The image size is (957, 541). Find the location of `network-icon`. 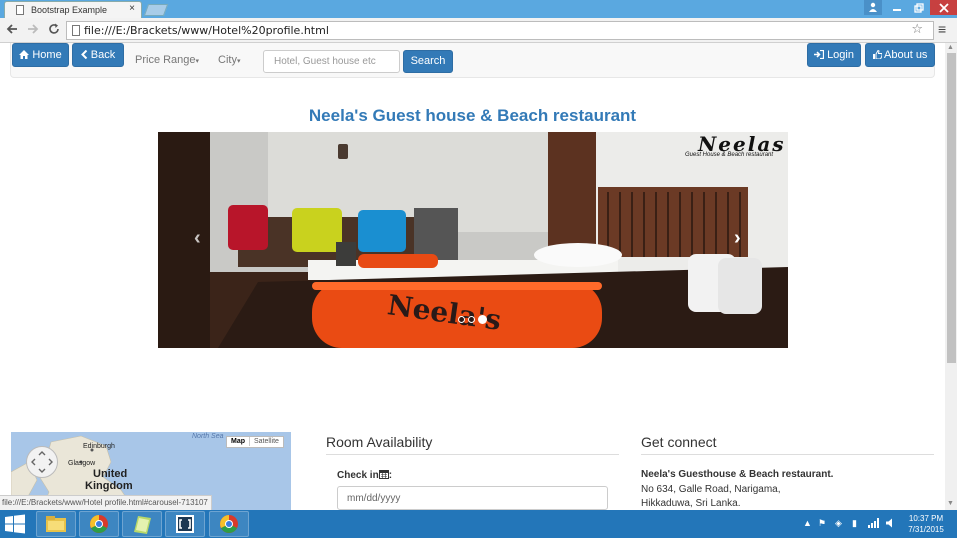

network-icon is located at coordinates (874, 524).